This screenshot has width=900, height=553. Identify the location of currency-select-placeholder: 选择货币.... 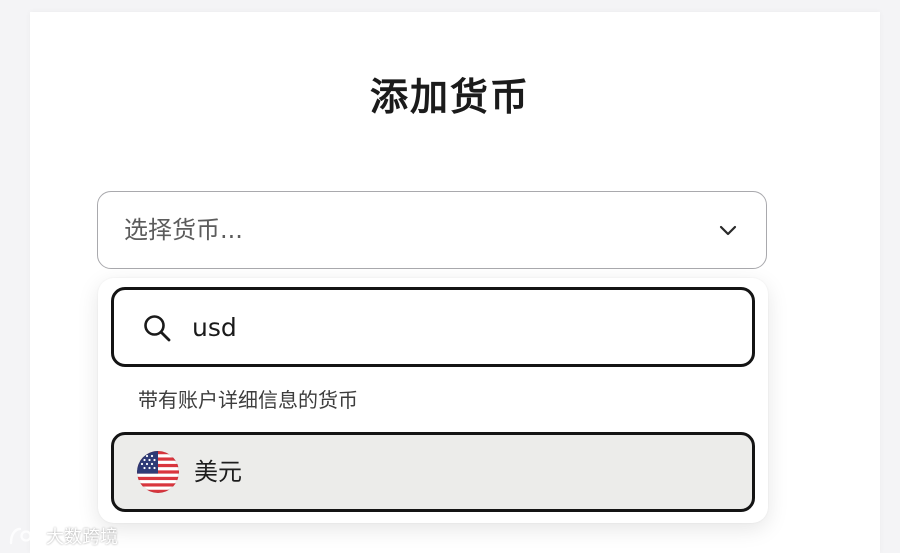
(183, 230).